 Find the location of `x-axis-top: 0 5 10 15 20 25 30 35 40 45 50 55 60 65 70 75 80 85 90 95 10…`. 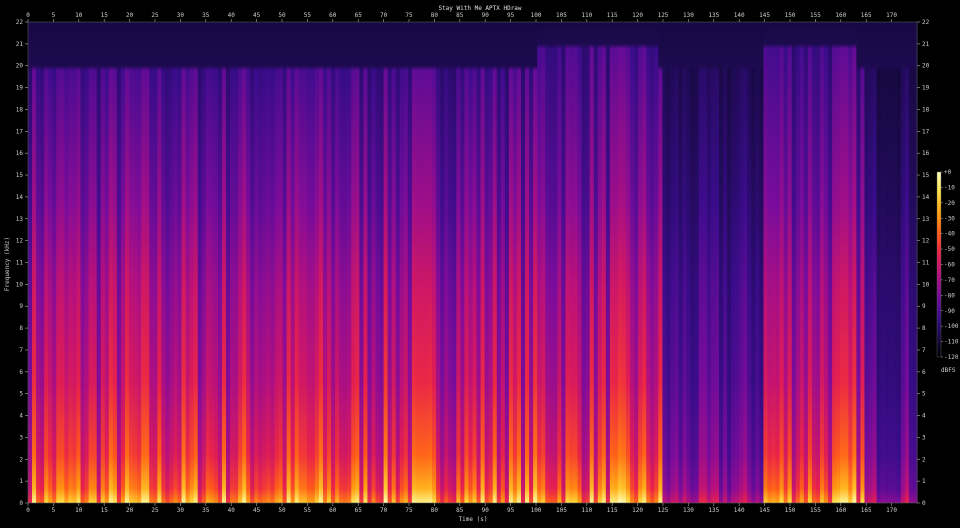

x-axis-top: 0 5 10 15 20 25 30 35 40 45 50 55 60 65 70 75 80 85 90 95 10… is located at coordinates (461, 17).